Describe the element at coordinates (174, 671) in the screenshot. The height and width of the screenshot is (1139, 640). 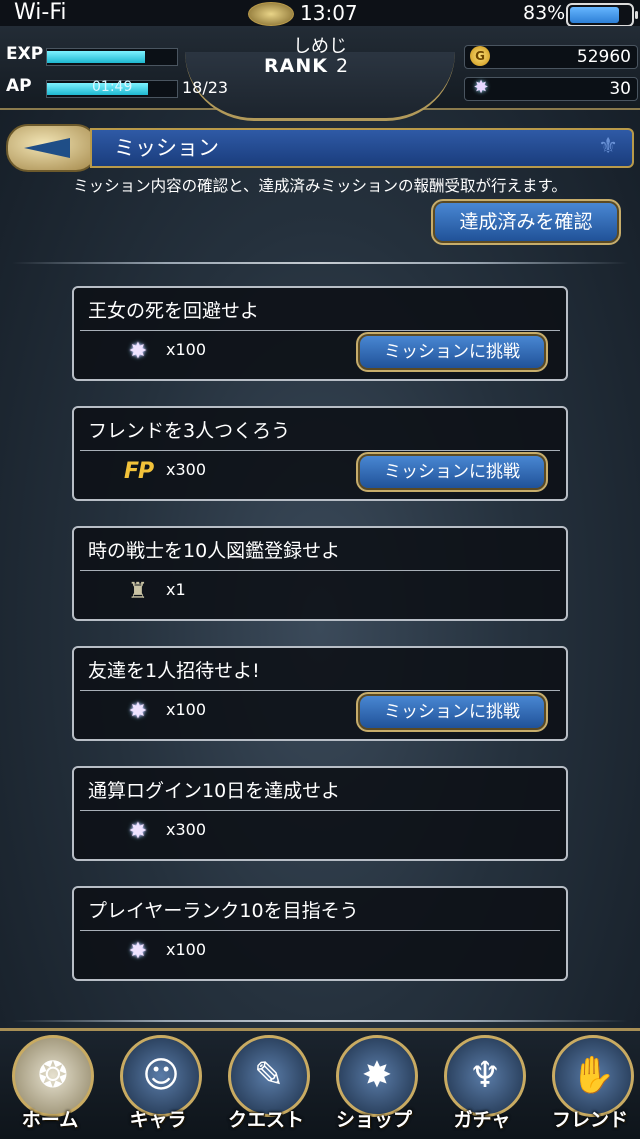
I see `mission-title: 友達を1人招待せよ!` at that location.